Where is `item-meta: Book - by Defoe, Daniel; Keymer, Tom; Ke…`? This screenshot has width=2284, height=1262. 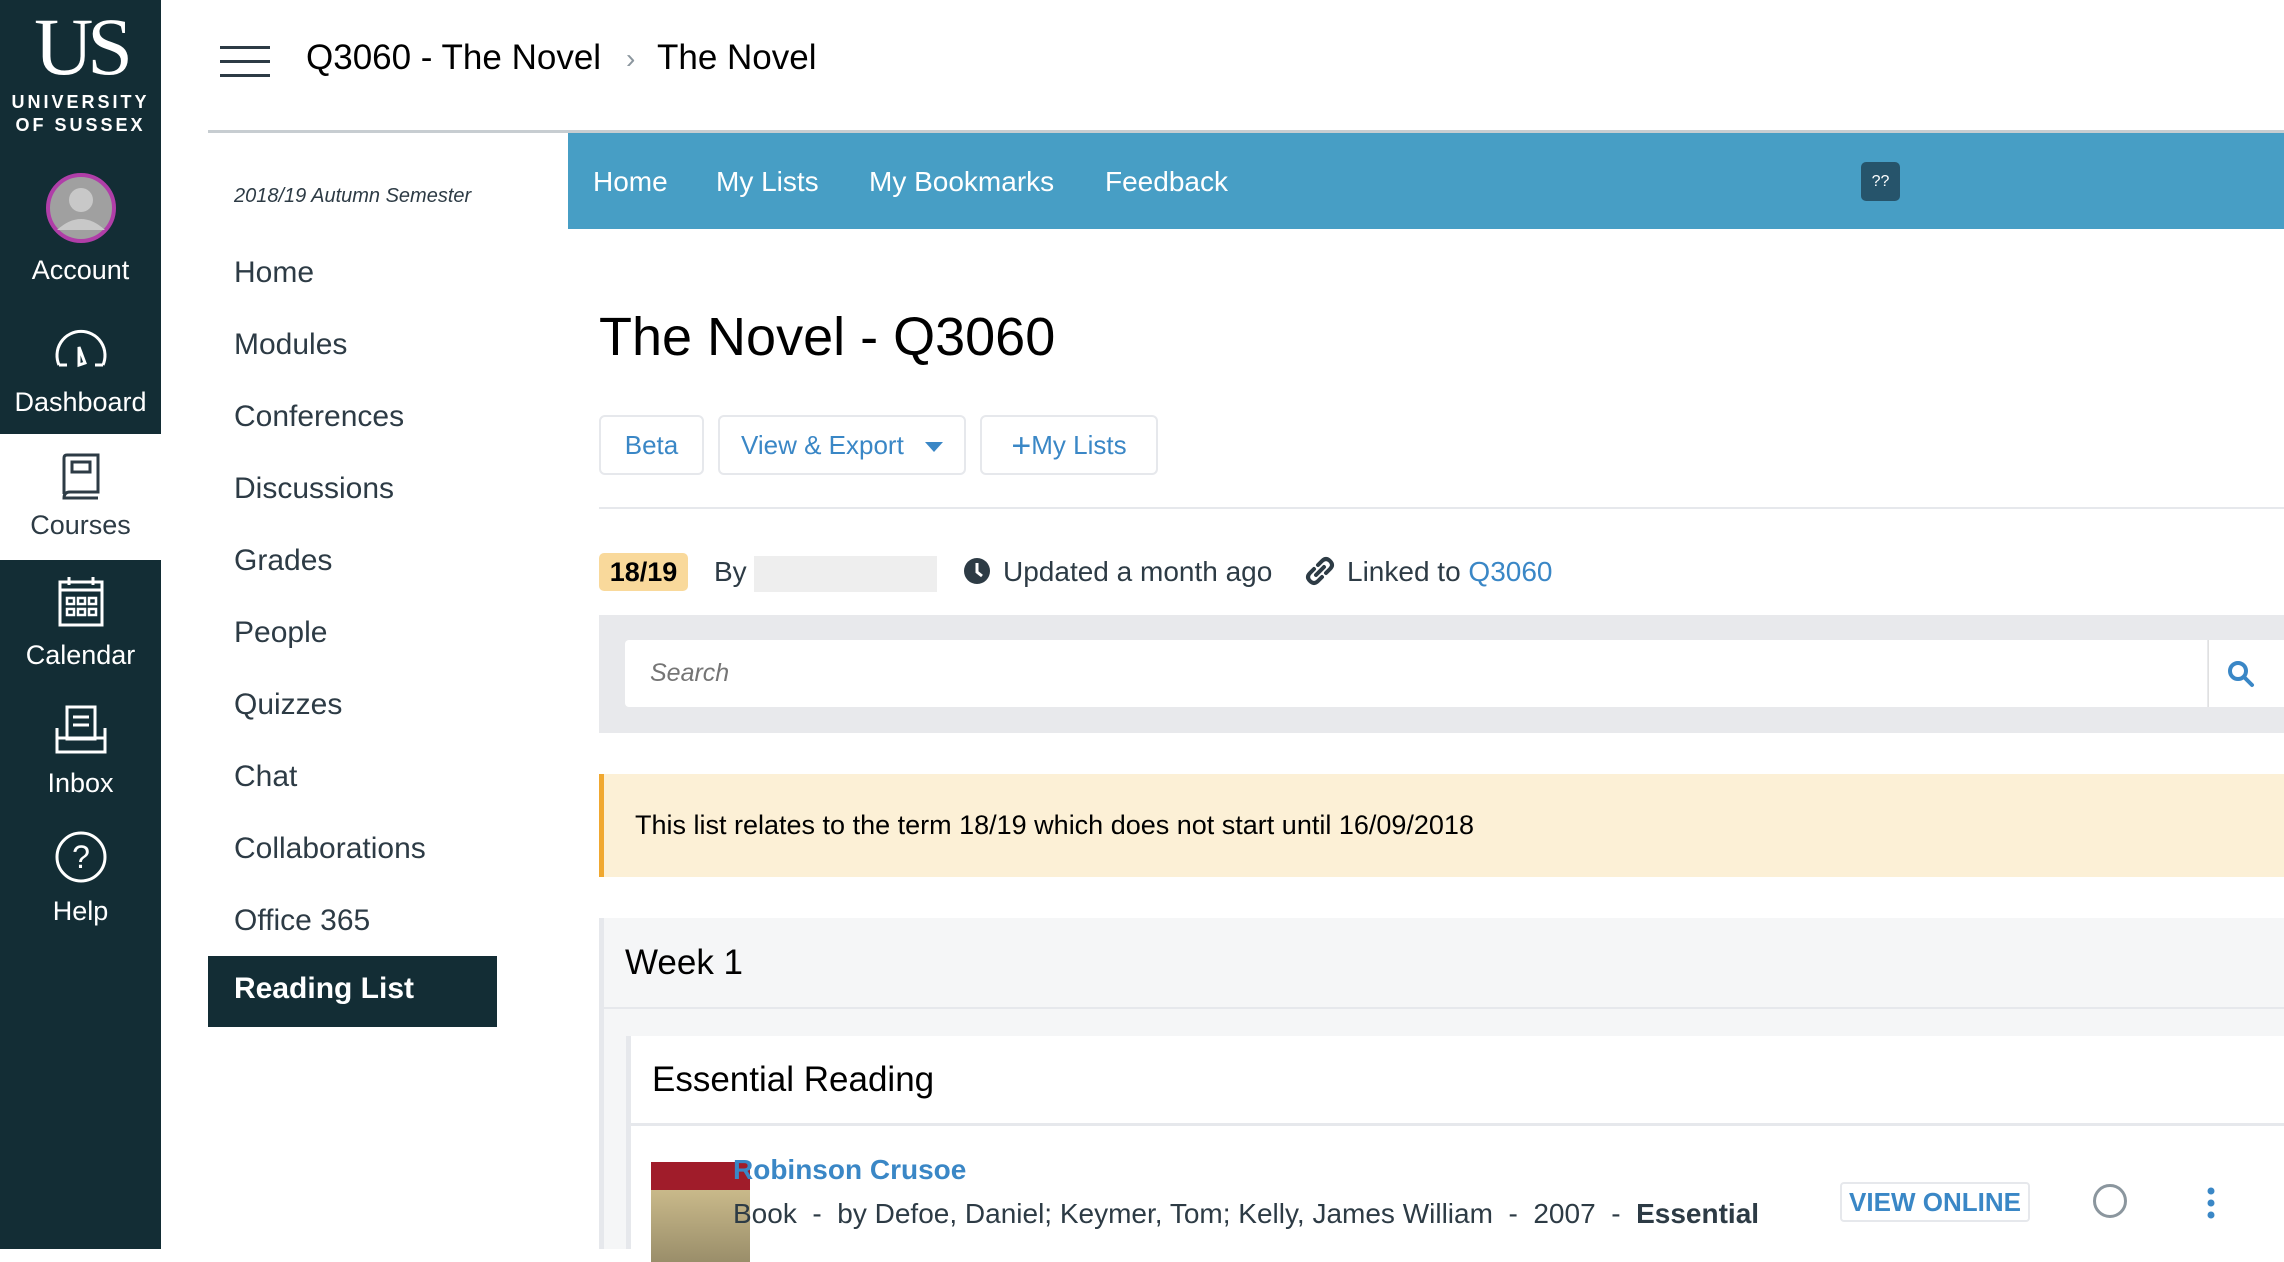 item-meta: Book - by Defoe, Daniel; Keymer, Tom; Ke… is located at coordinates (1246, 1213).